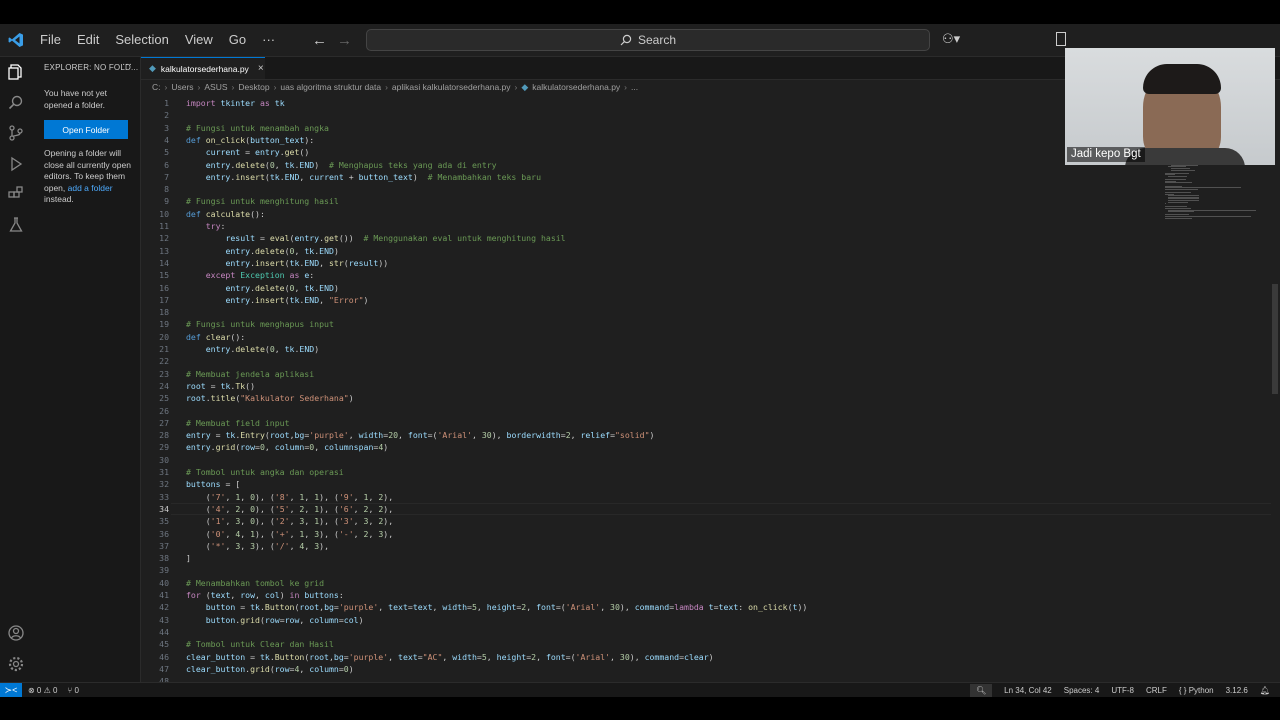 Image resolution: width=1280 pixels, height=720 pixels. I want to click on code-line: 27 # Membuat field input, so click(706, 423).